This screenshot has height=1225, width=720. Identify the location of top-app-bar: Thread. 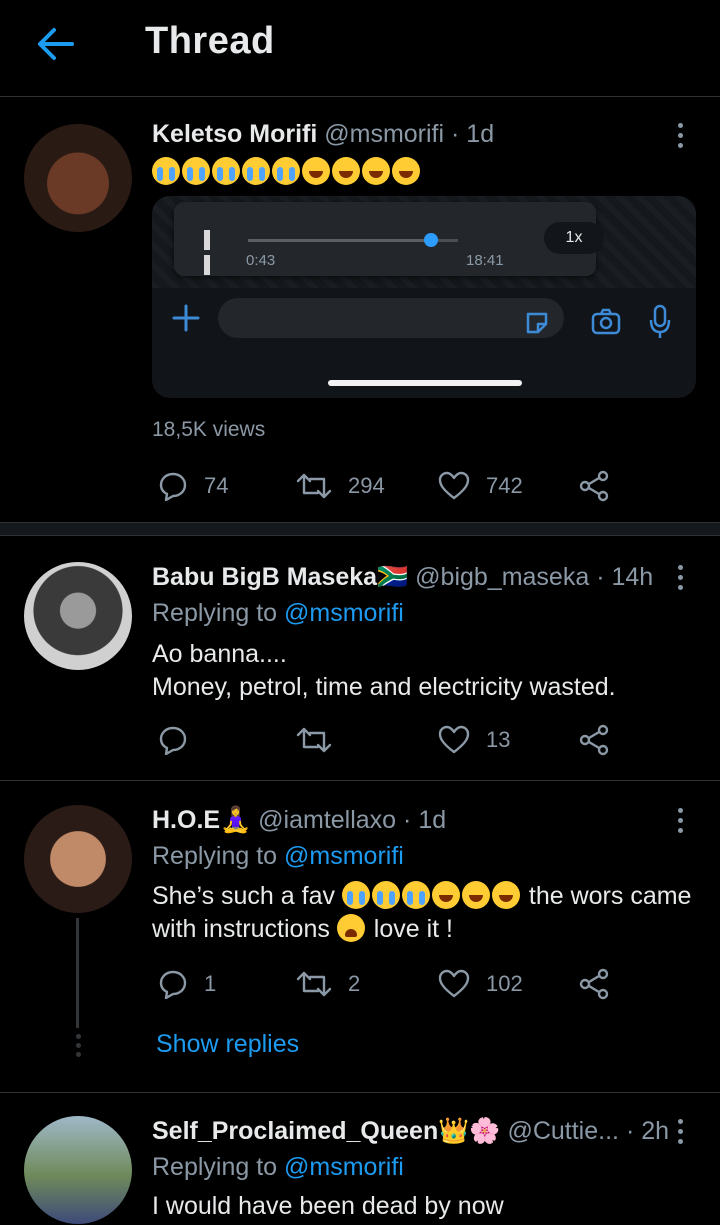
(360, 48).